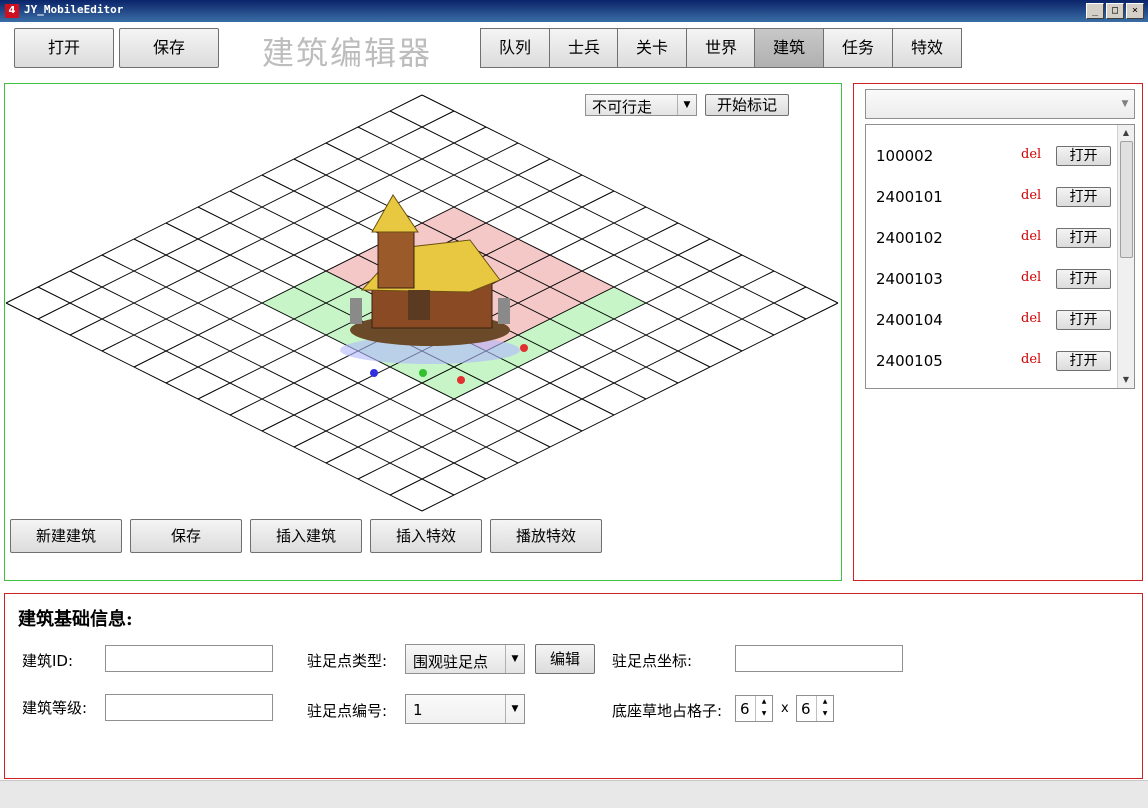 This screenshot has width=1148, height=808. I want to click on walk-type-value: 不可行走, so click(622, 107).